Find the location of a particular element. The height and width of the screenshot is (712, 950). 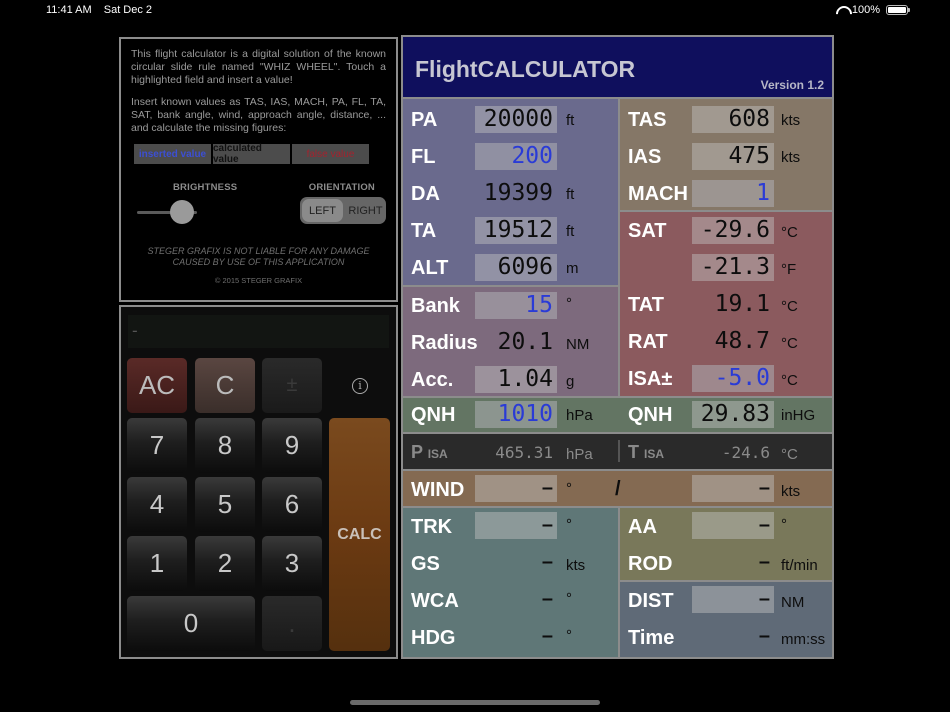

key-7: 7 is located at coordinates (157, 445).